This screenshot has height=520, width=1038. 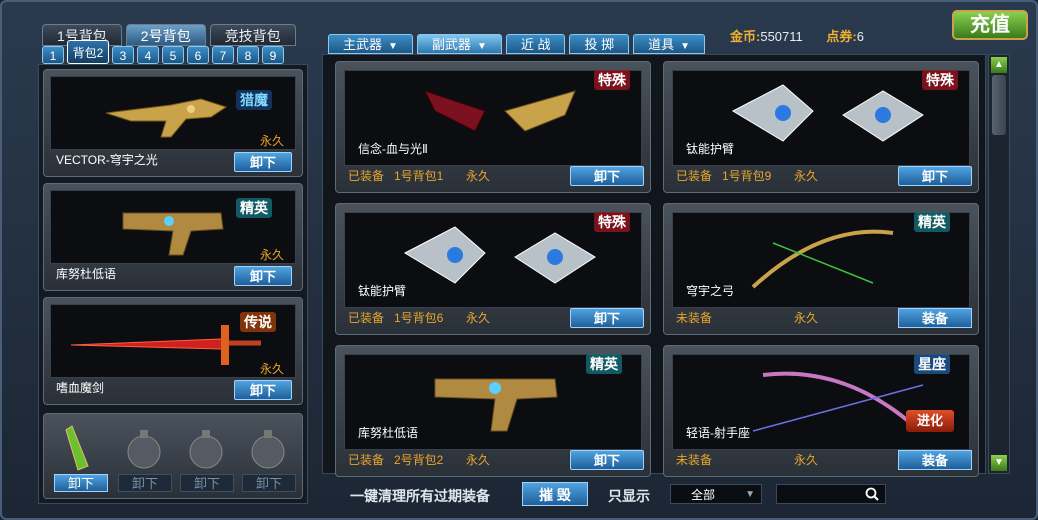 I want to click on subtab-5: 5, so click(x=173, y=55).